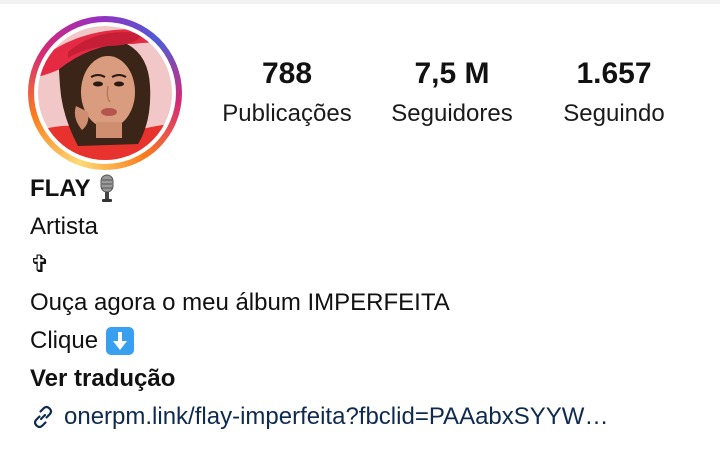 This screenshot has width=720, height=455. I want to click on avatar-photo-illustration, so click(105, 93).